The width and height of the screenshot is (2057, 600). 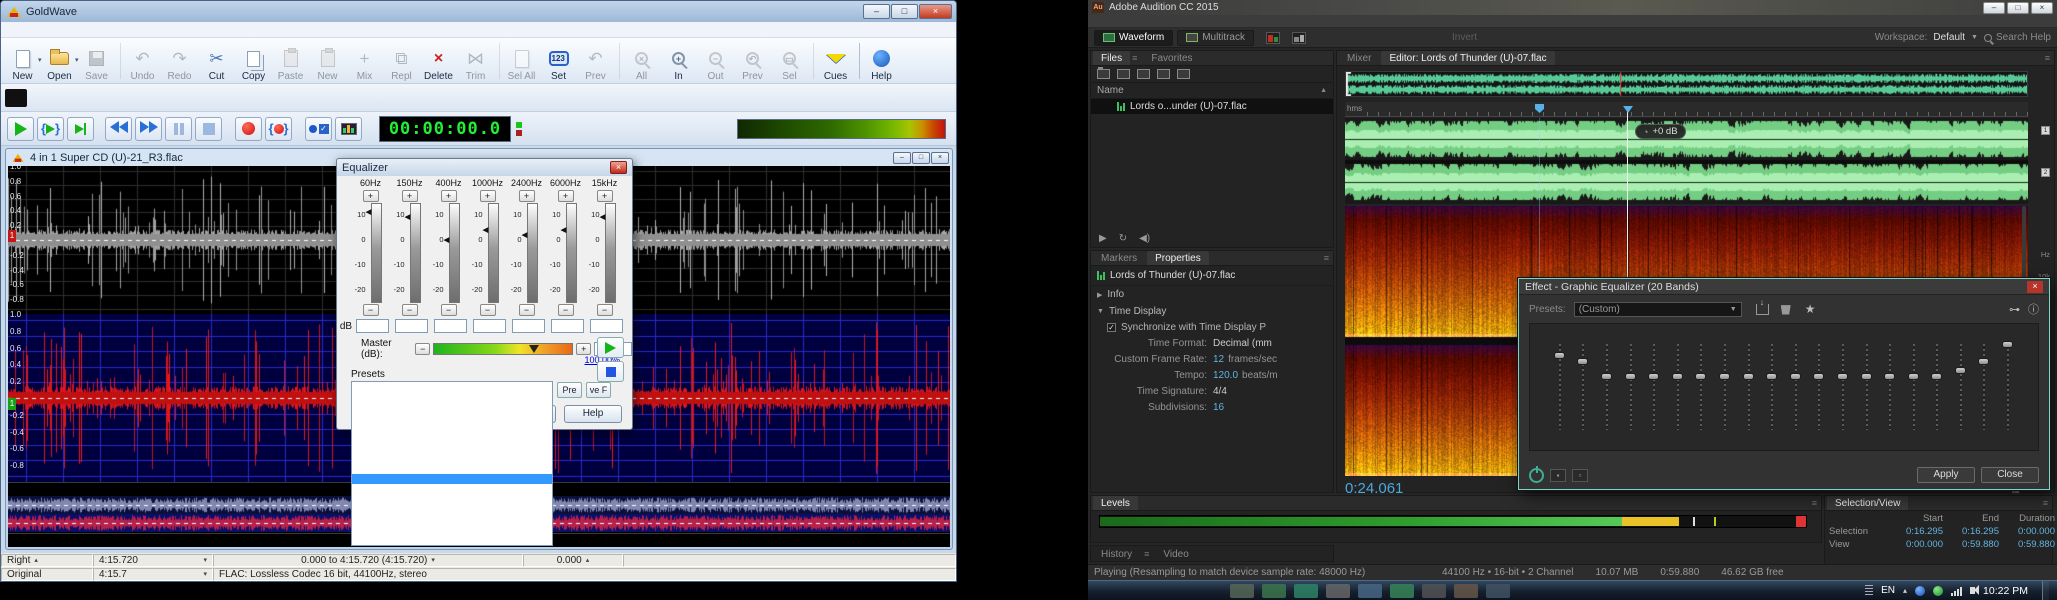 I want to click on help-button: Help, so click(x=593, y=414).